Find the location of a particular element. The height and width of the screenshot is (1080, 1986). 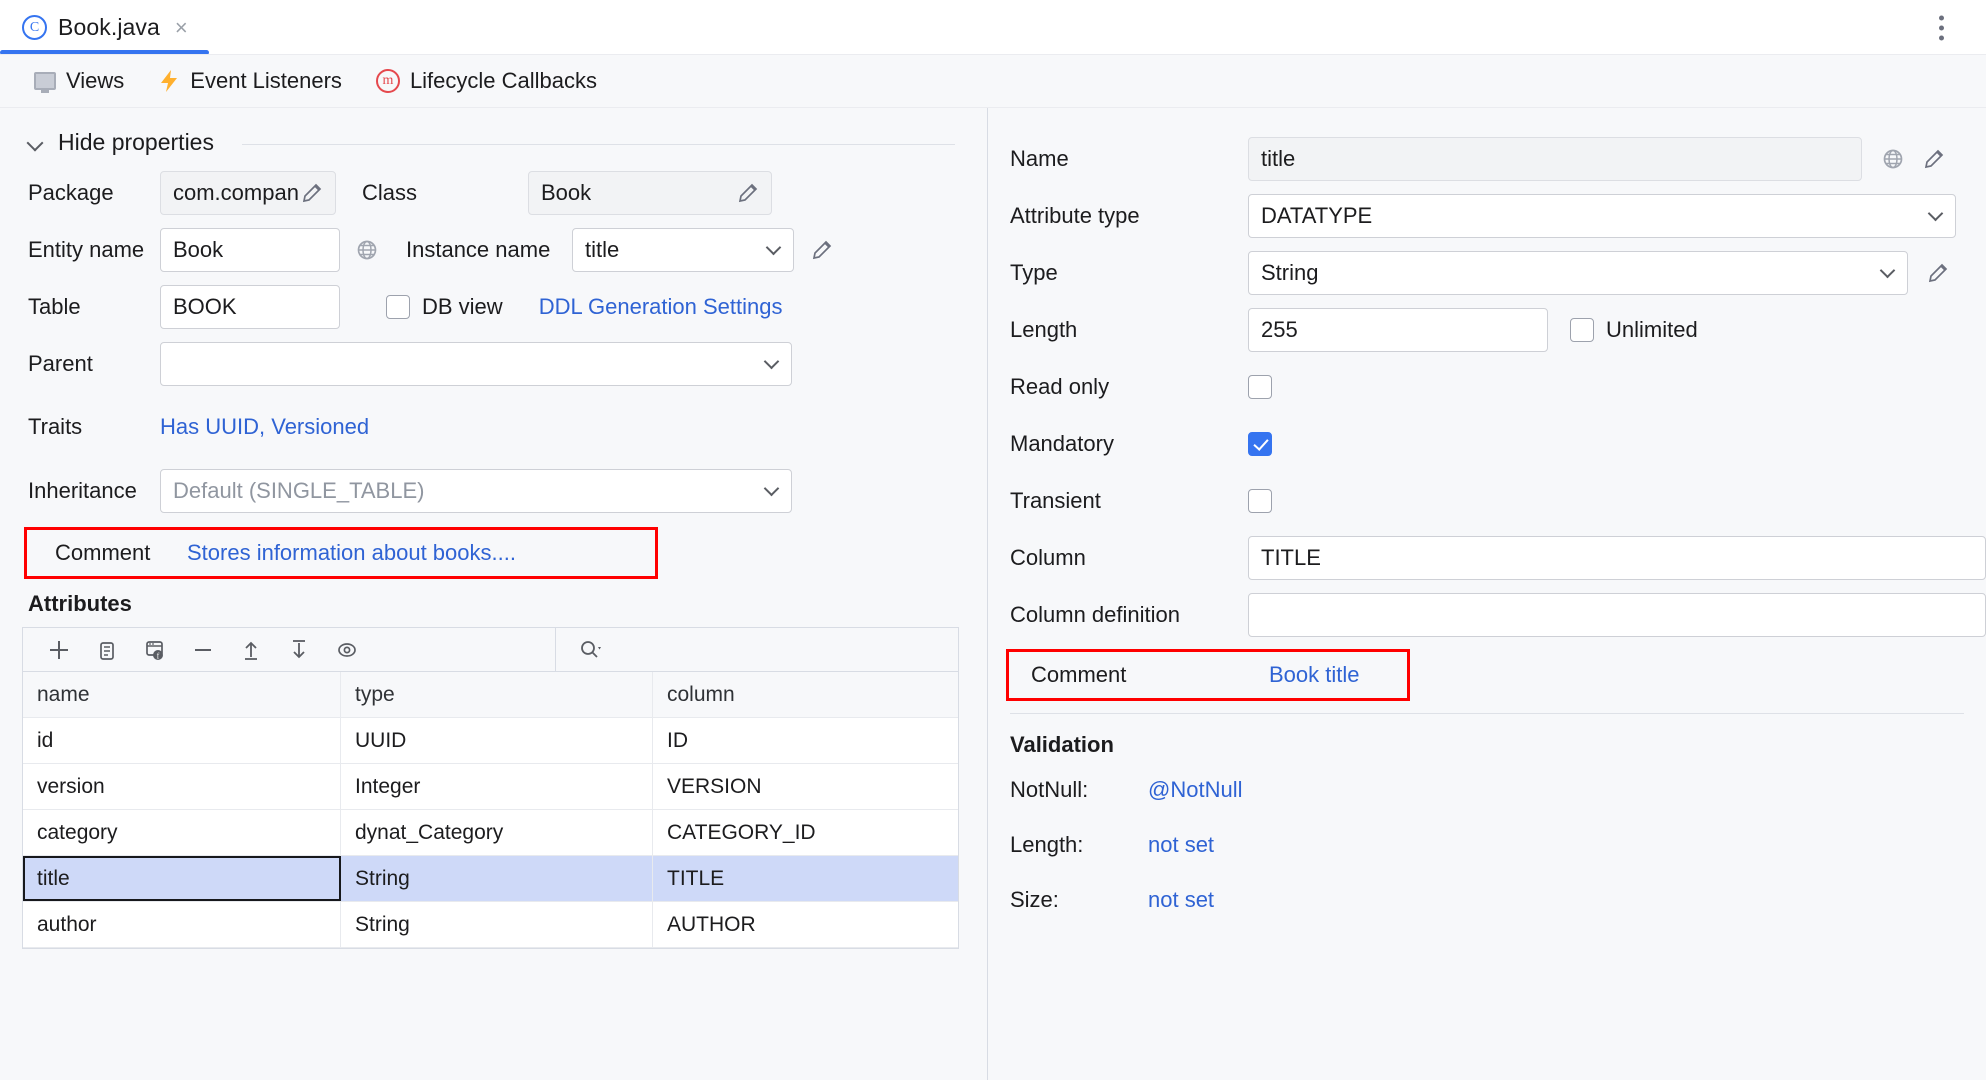

entity-name-field: Book is located at coordinates (250, 249).